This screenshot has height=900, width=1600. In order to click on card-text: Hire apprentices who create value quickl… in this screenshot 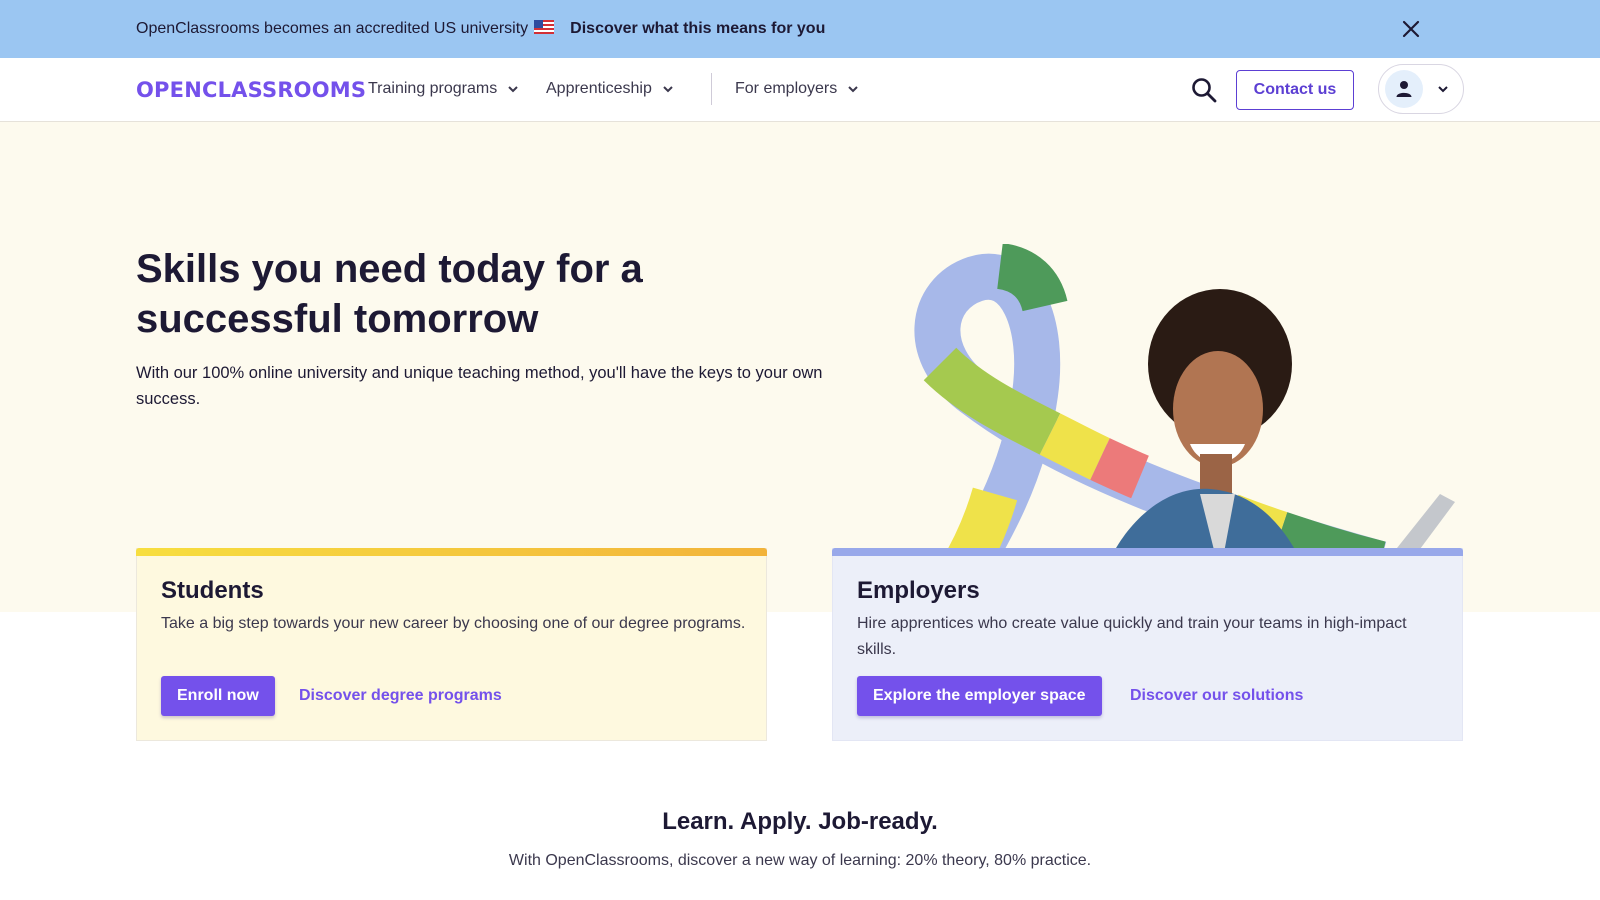, I will do `click(1132, 636)`.